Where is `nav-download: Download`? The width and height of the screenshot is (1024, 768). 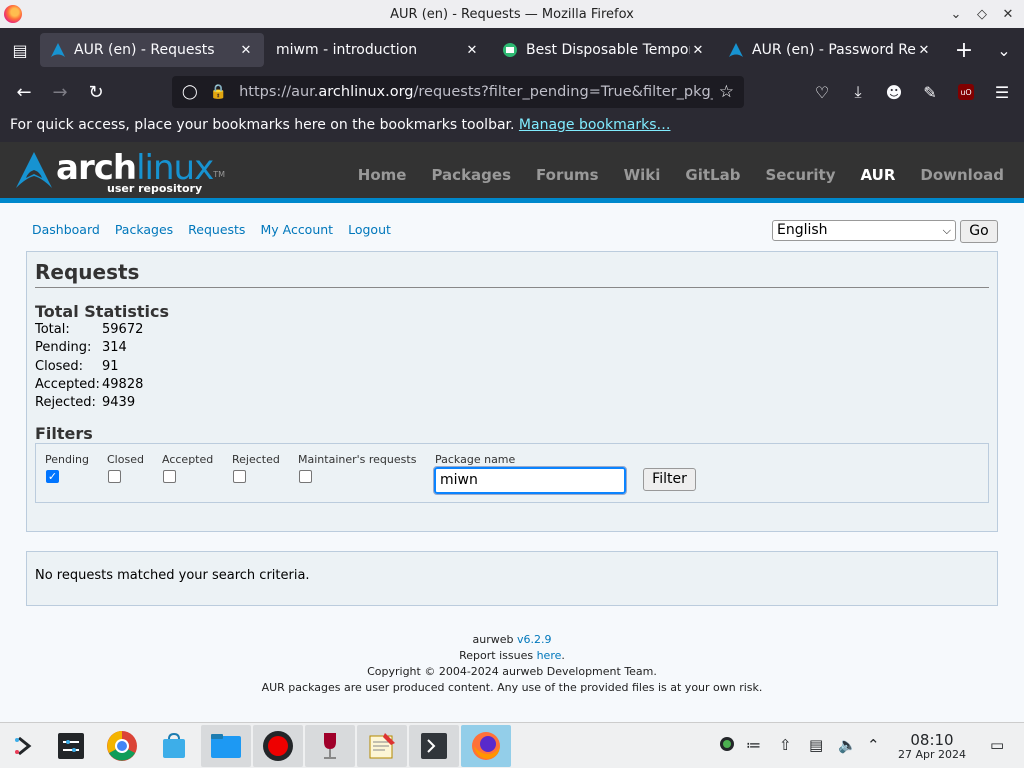
nav-download: Download is located at coordinates (962, 175).